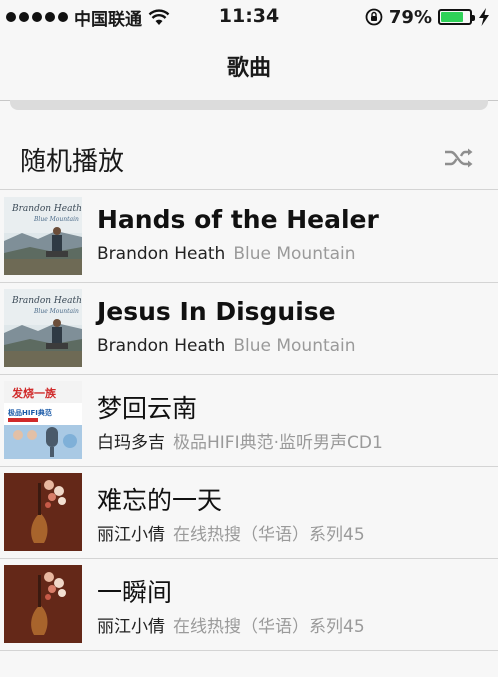 Image resolution: width=498 pixels, height=677 pixels. I want to click on page-title: 歌曲, so click(248, 68).